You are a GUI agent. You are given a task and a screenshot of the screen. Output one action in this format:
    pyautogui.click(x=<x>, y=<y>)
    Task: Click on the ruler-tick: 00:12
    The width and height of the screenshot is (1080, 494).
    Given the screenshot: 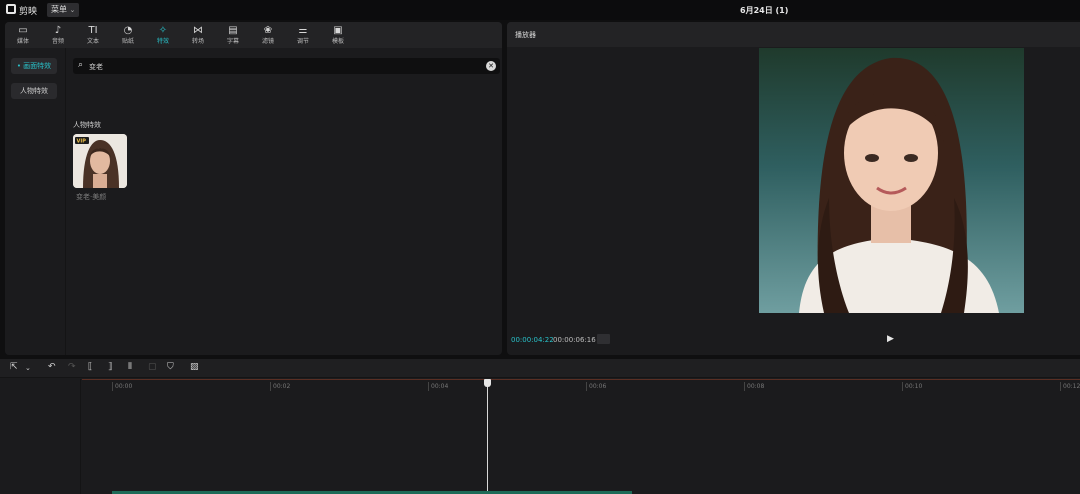 What is the action you would take?
    pyautogui.click(x=1070, y=386)
    